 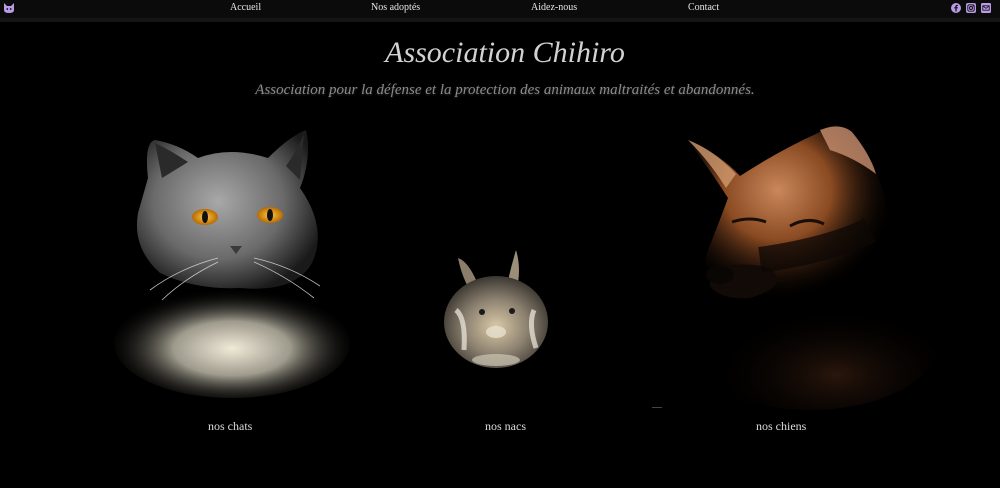 What do you see at coordinates (395, 7) in the screenshot?
I see `nav-link-nos-adoptes: Nos adoptés` at bounding box center [395, 7].